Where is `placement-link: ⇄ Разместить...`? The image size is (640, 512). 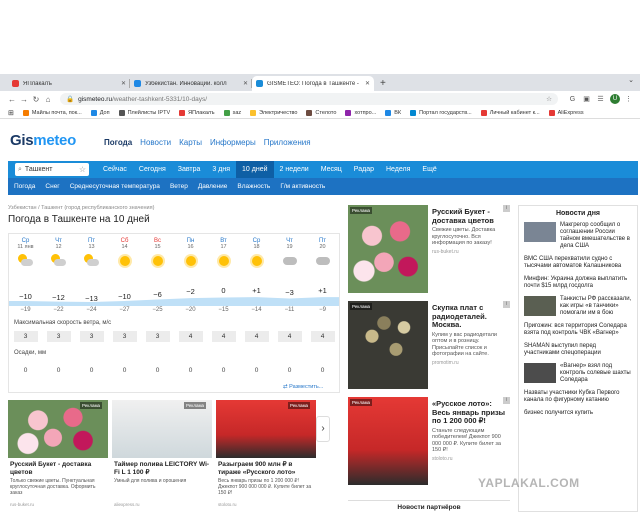 placement-link: ⇄ Разместить... is located at coordinates (303, 387).